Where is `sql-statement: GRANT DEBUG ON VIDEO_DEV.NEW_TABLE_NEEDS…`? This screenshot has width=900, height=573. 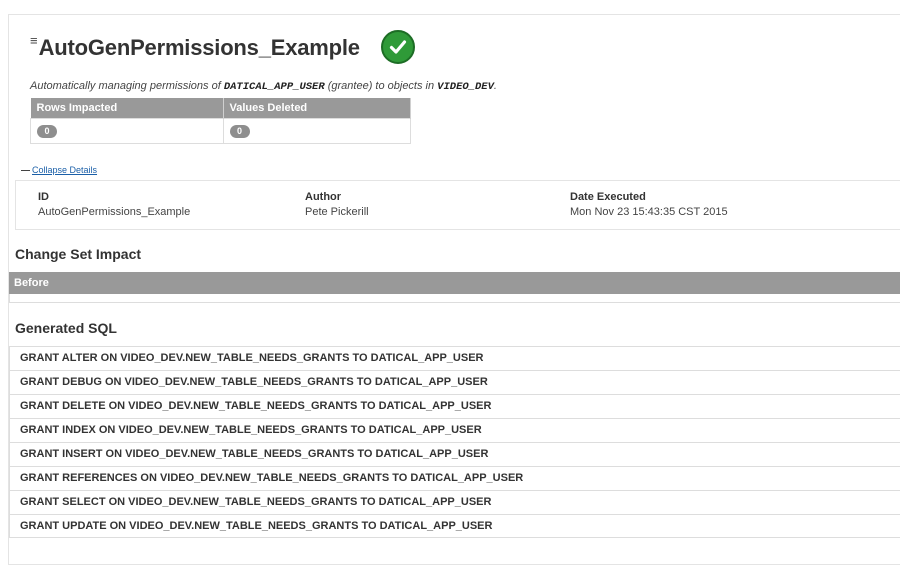 sql-statement: GRANT DEBUG ON VIDEO_DEV.NEW_TABLE_NEEDS… is located at coordinates (454, 382).